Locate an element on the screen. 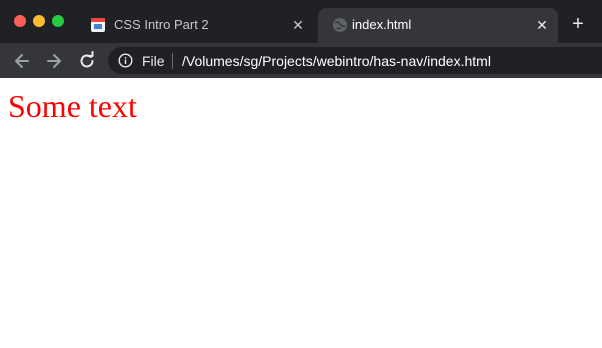 The width and height of the screenshot is (602, 348). window-close-button is located at coordinates (20, 21).